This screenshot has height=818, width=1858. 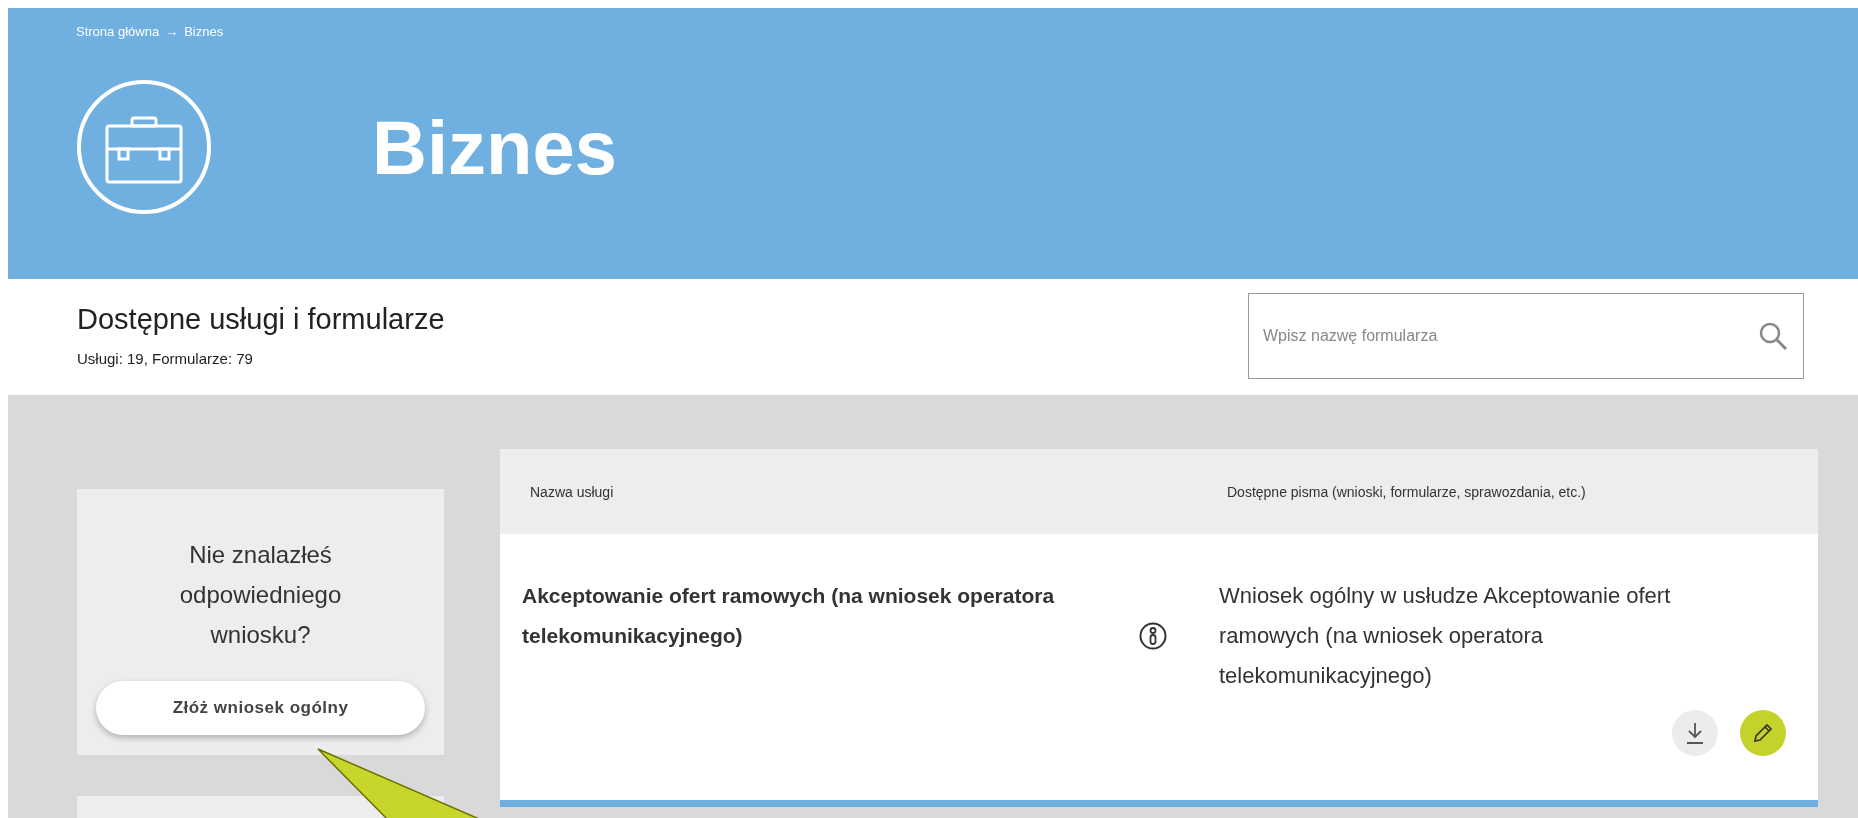 I want to click on question-text: Nie znalazłeś odpowiedniego wniosku?, so click(x=260, y=595).